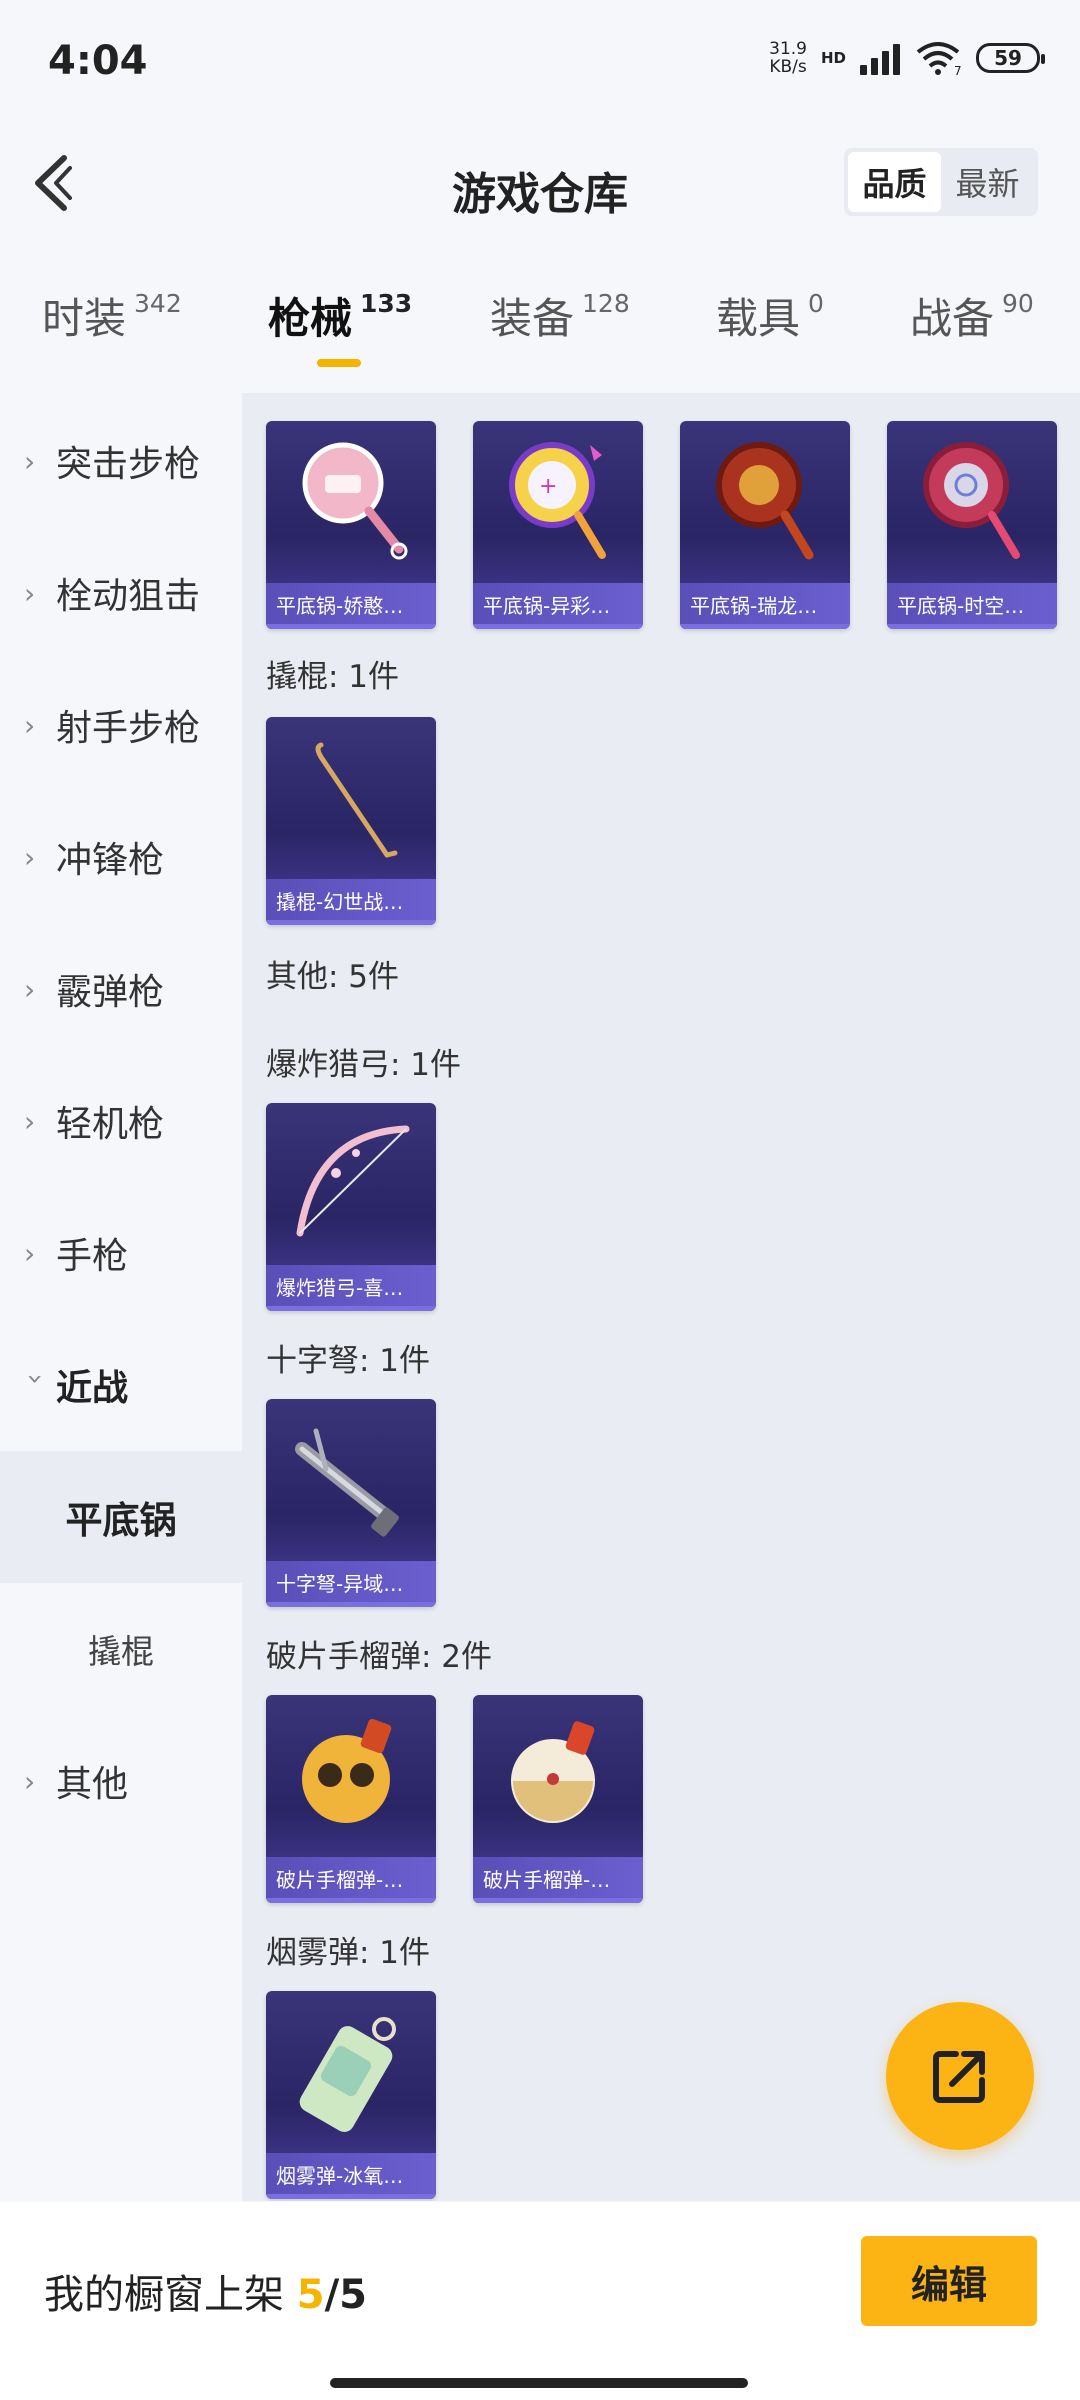  Describe the element at coordinates (560, 315) in the screenshot. I see `tab-equipment: 装备 128` at that location.